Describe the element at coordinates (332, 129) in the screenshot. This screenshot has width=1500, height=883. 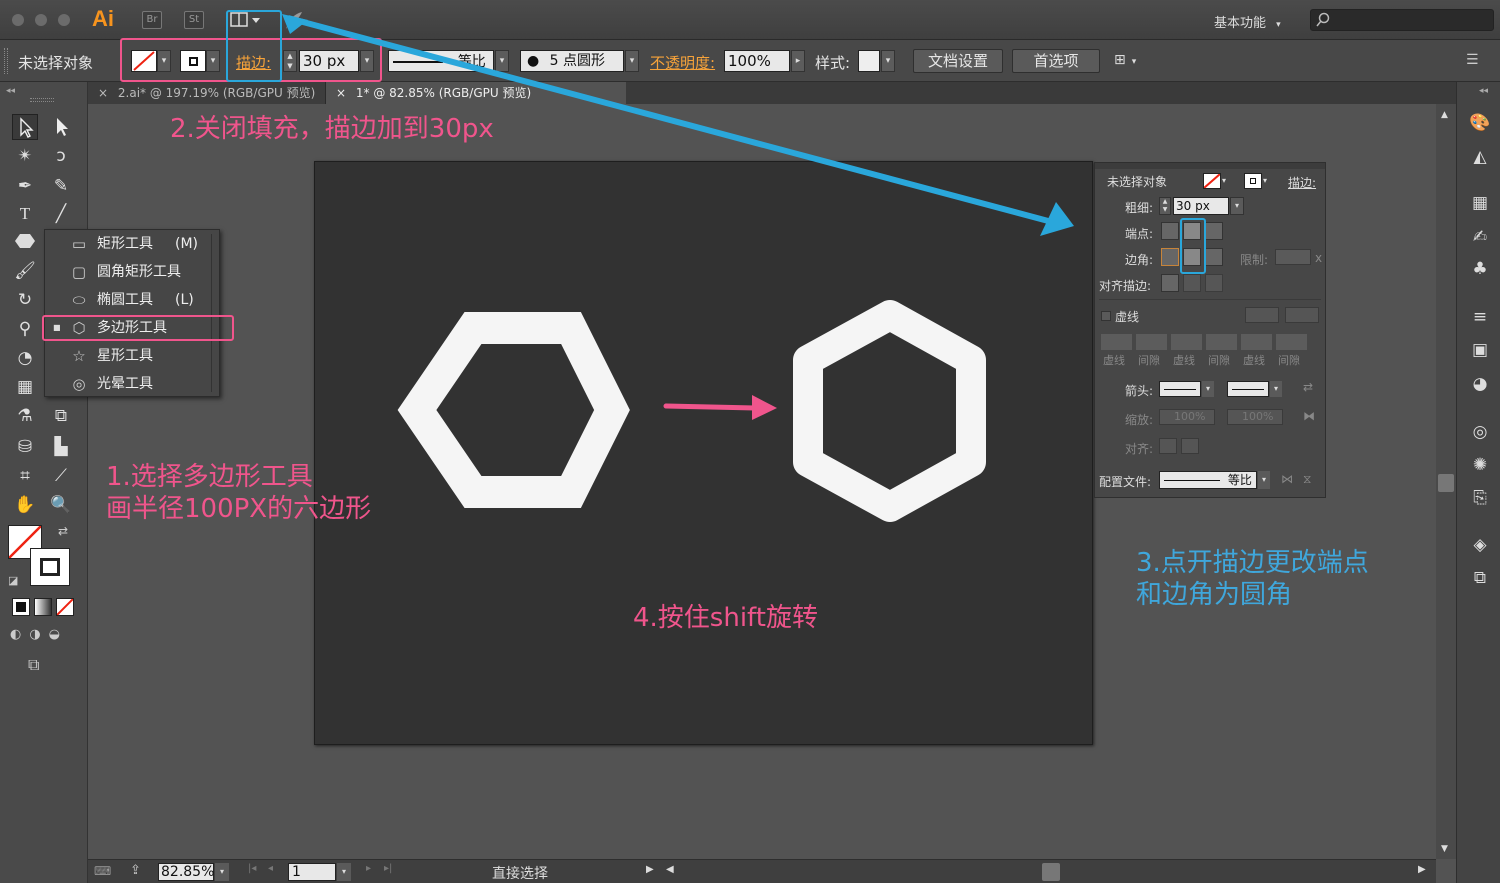
I see `annotation-step2: 2.关闭填充，描边加到30px` at that location.